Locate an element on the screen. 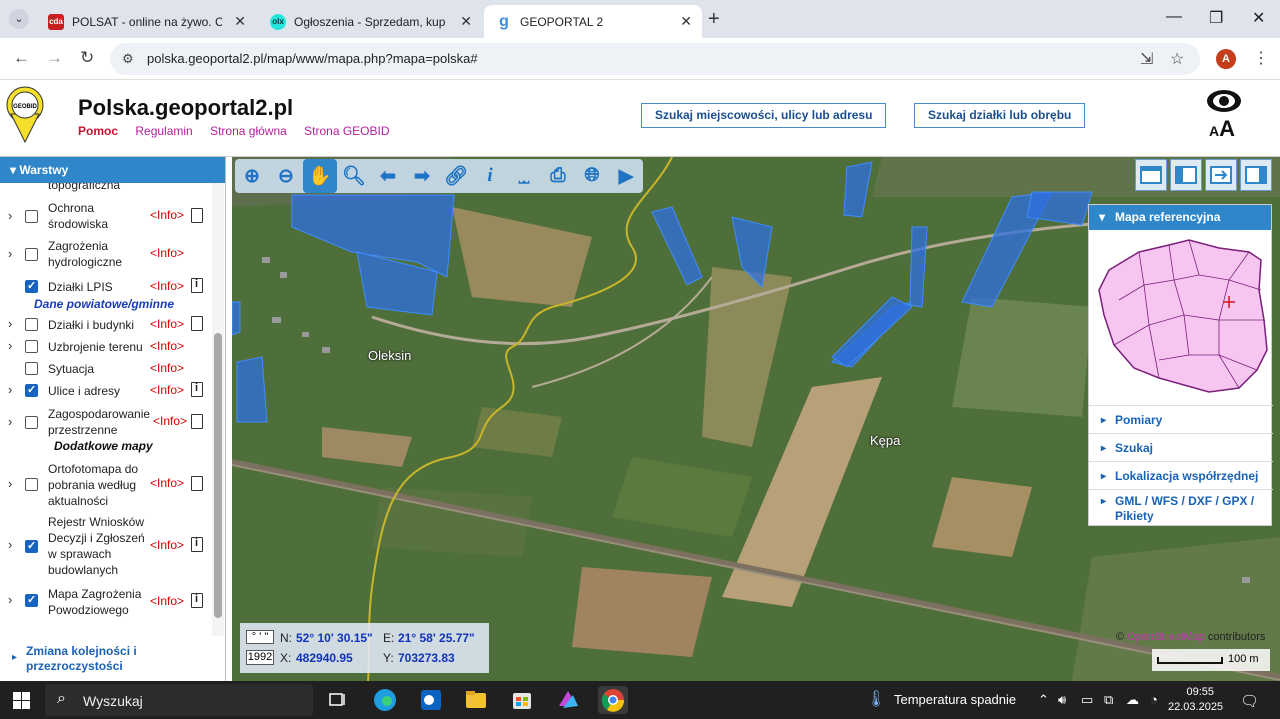 Image resolution: width=1280 pixels, height=719 pixels. taskbar-search: ⌕ Wyszukaj is located at coordinates (179, 700).